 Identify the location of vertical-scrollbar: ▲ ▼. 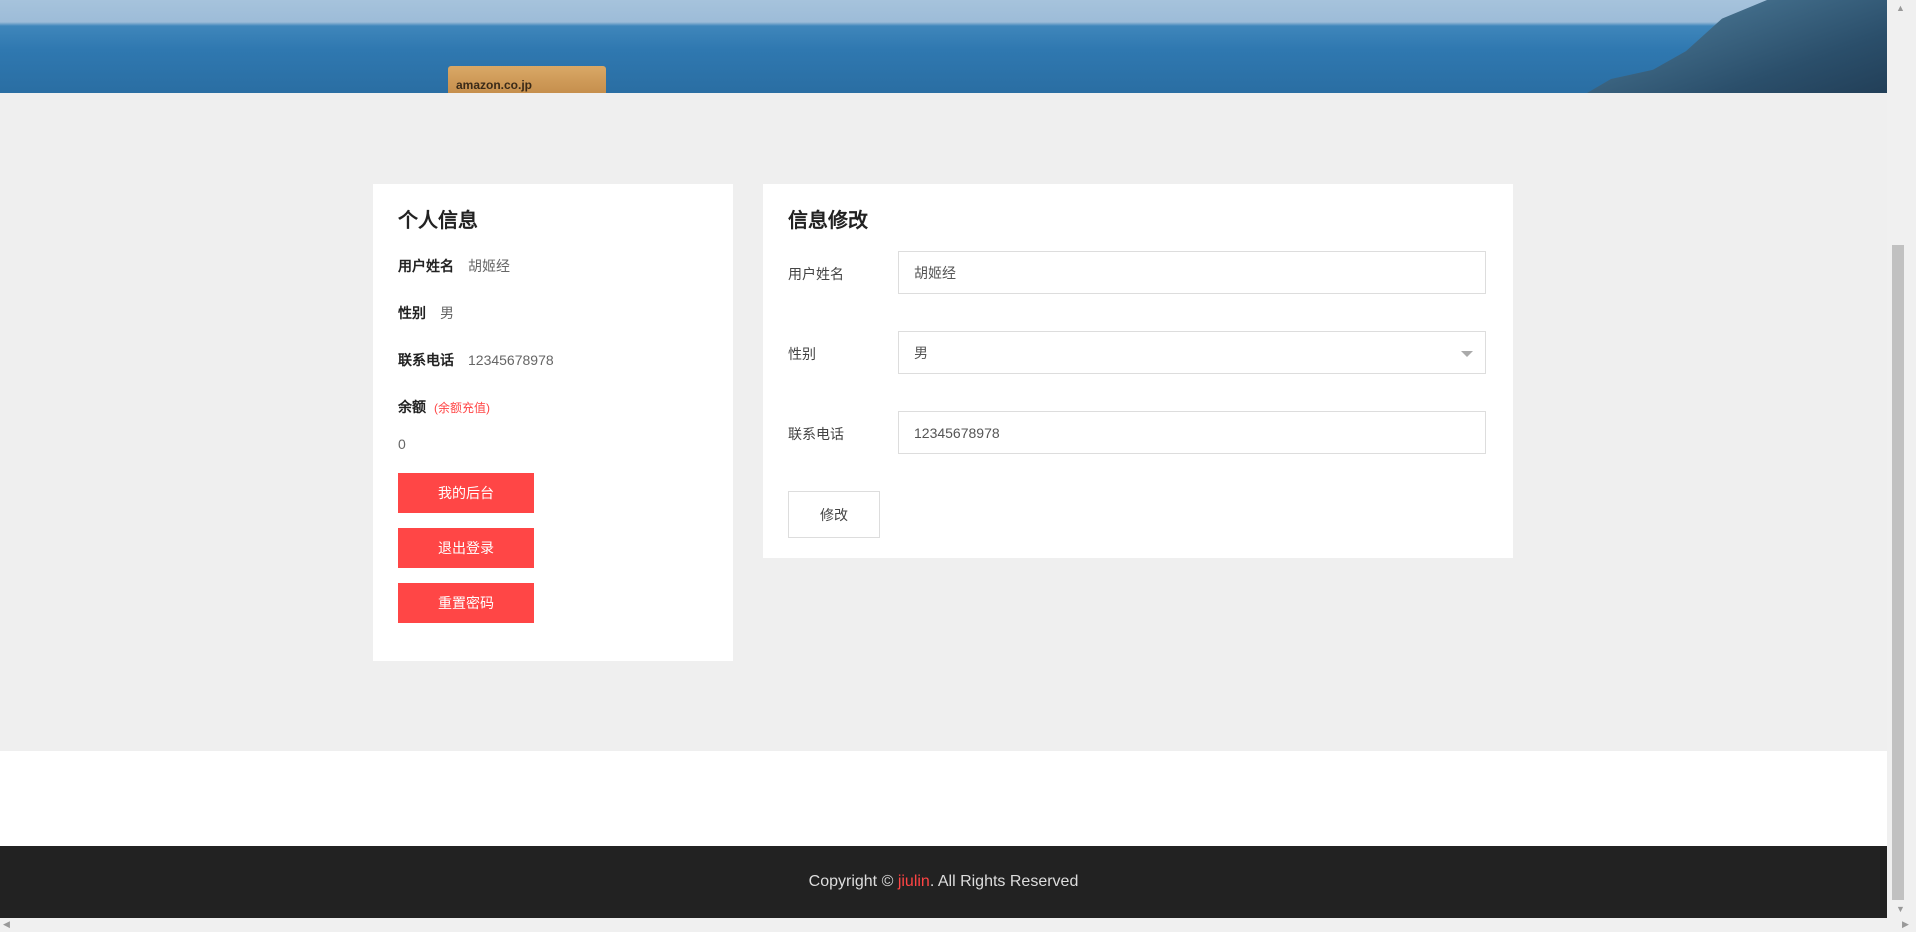
(1901, 459).